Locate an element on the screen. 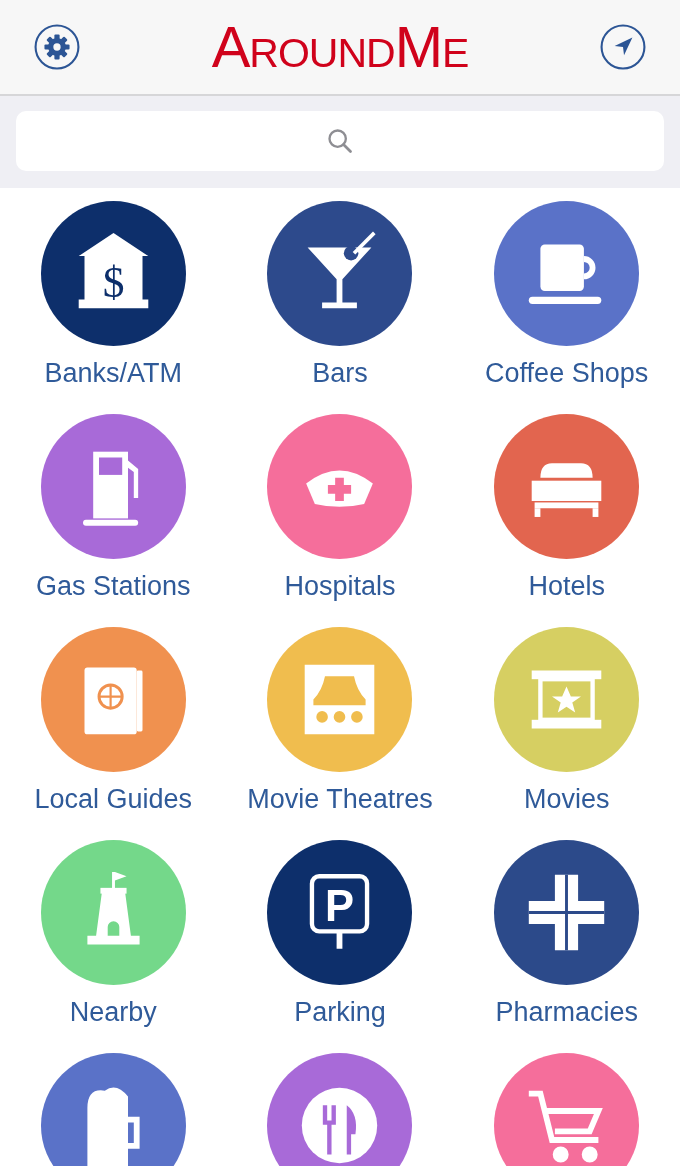 This screenshot has height=1166, width=680. search-field is located at coordinates (340, 141).